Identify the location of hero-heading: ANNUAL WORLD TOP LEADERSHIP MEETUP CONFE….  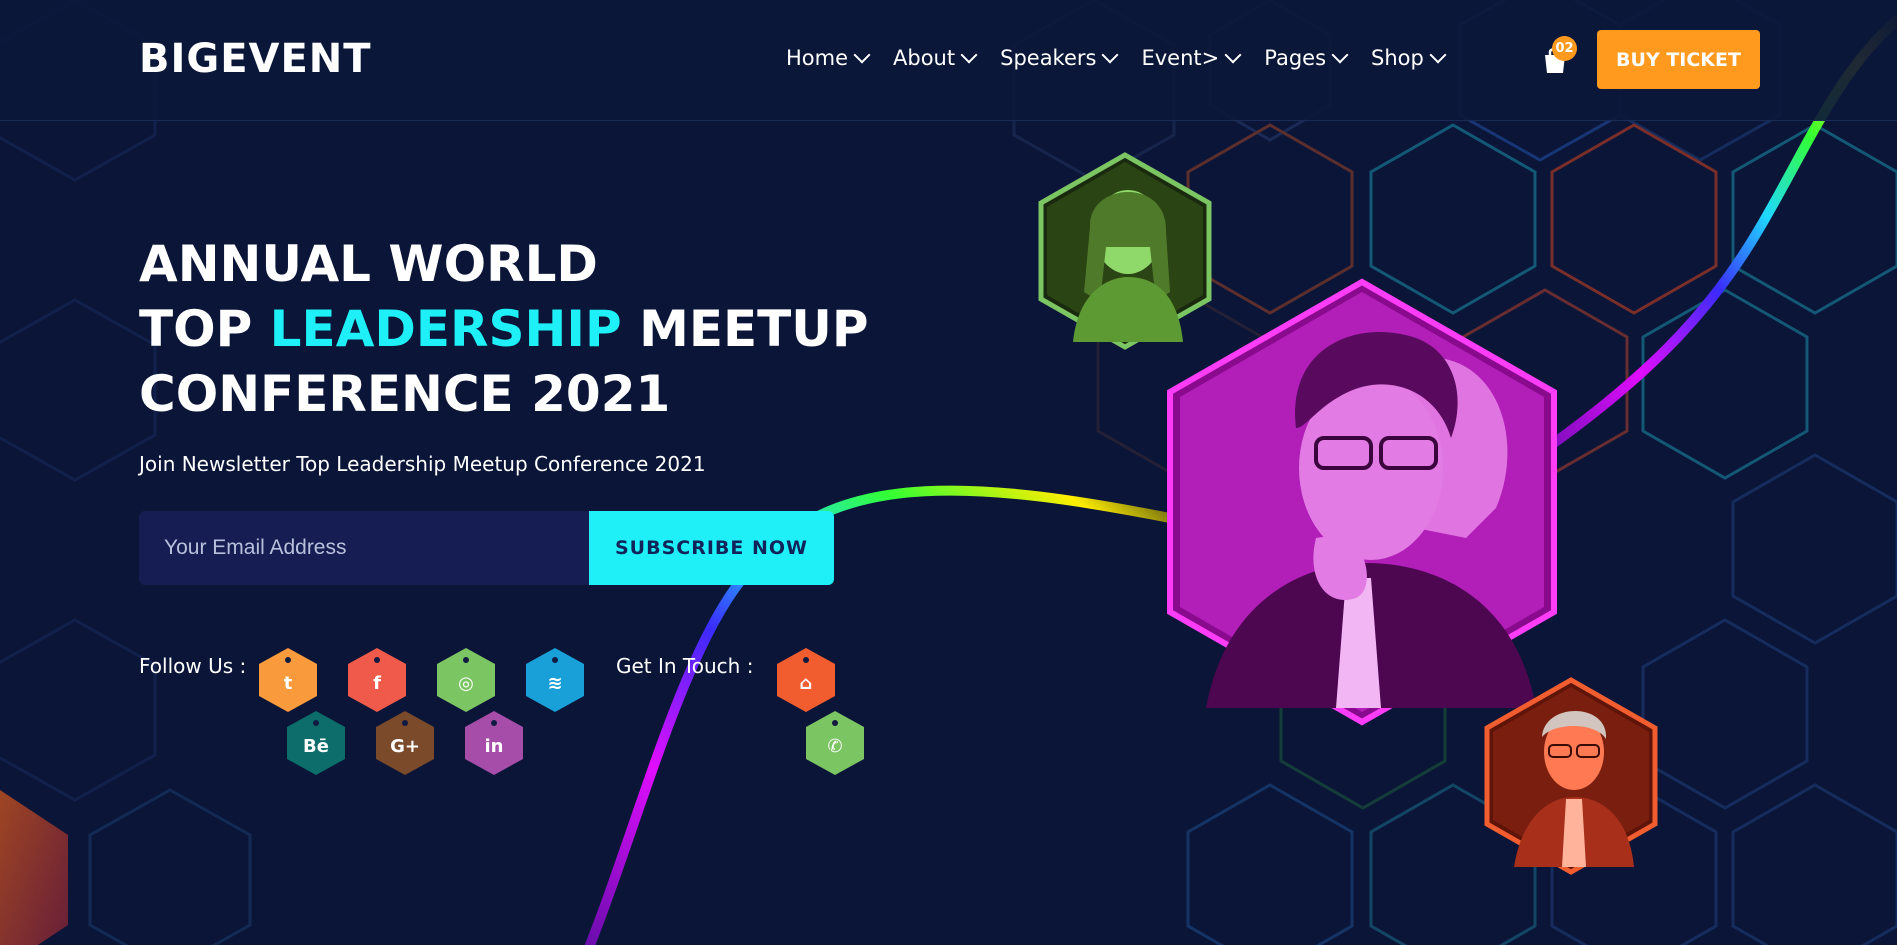
(503, 329).